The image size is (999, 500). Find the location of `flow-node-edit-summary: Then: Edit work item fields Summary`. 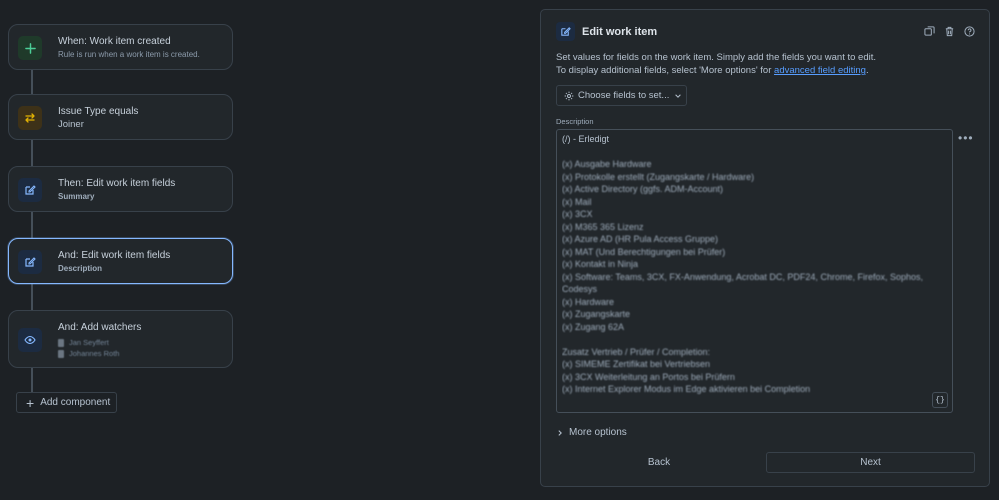

flow-node-edit-summary: Then: Edit work item fields Summary is located at coordinates (120, 189).